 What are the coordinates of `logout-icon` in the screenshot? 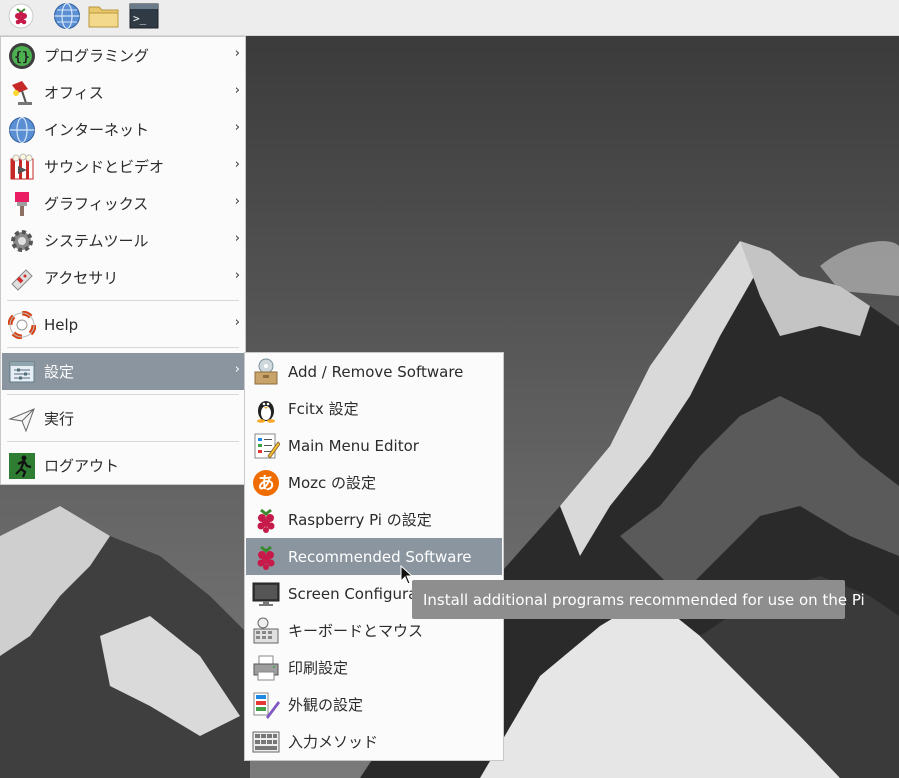 It's located at (22, 466).